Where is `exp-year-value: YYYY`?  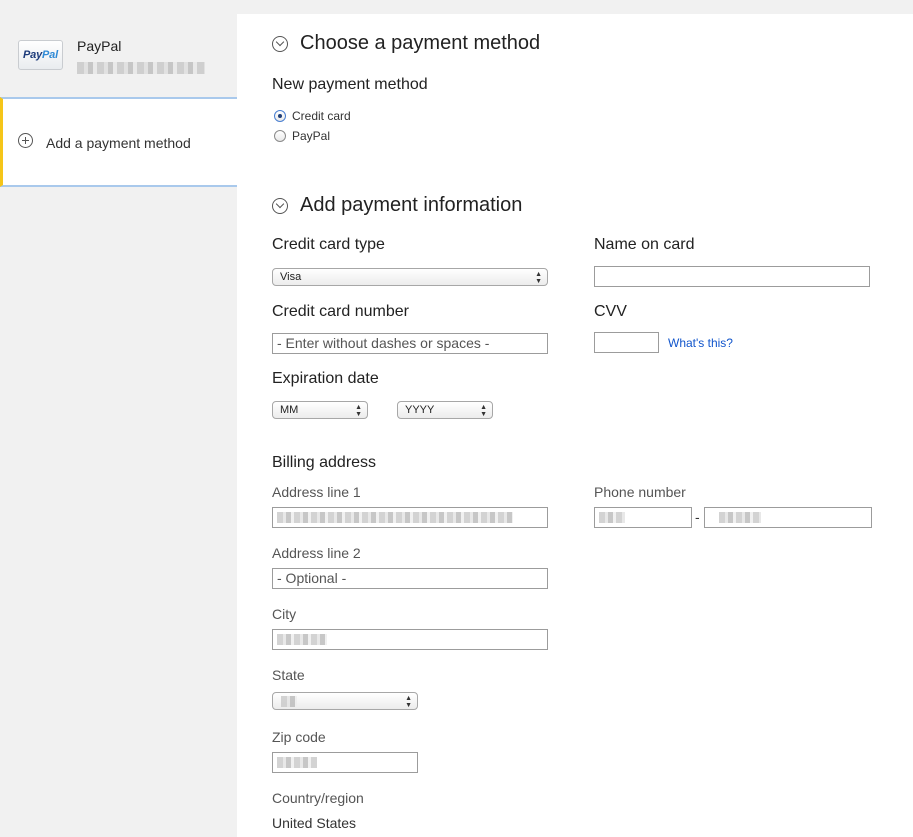
exp-year-value: YYYY is located at coordinates (420, 410).